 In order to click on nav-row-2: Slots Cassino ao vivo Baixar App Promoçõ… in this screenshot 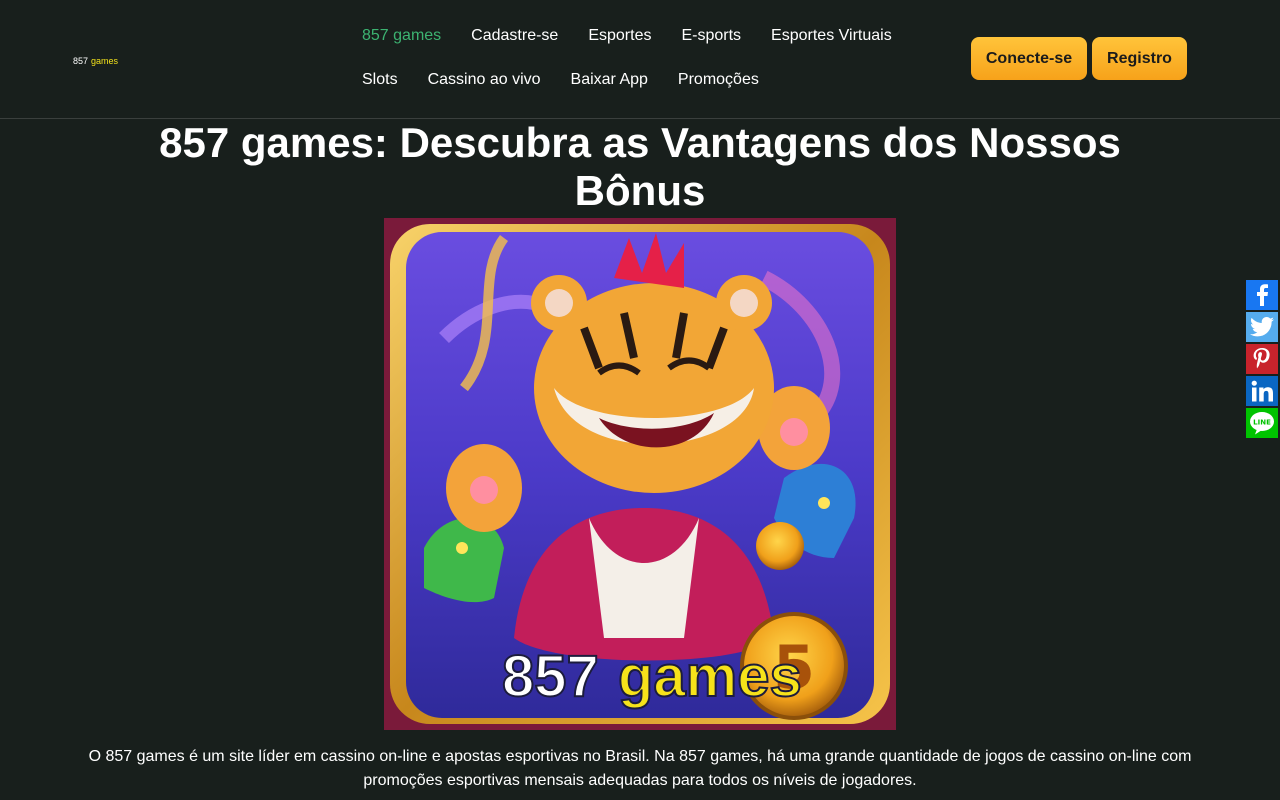, I will do `click(642, 90)`.